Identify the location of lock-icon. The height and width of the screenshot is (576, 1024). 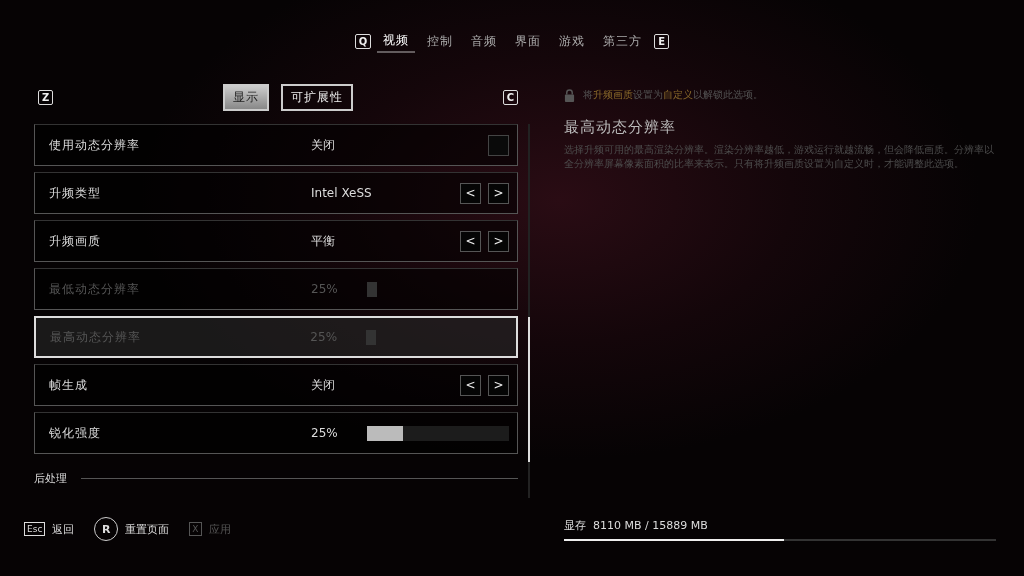
(569, 95).